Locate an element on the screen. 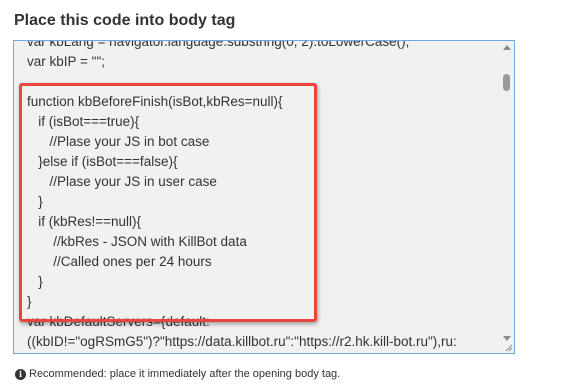  code-line: var kbIP = ""; is located at coordinates (66, 61).